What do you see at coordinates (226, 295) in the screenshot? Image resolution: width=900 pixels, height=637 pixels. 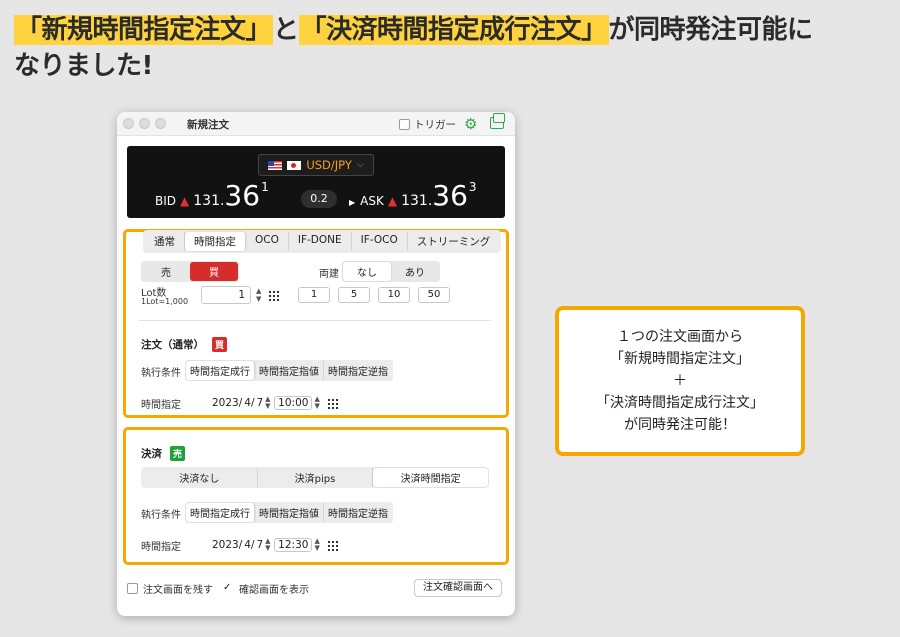 I see `lot-input: 1` at bounding box center [226, 295].